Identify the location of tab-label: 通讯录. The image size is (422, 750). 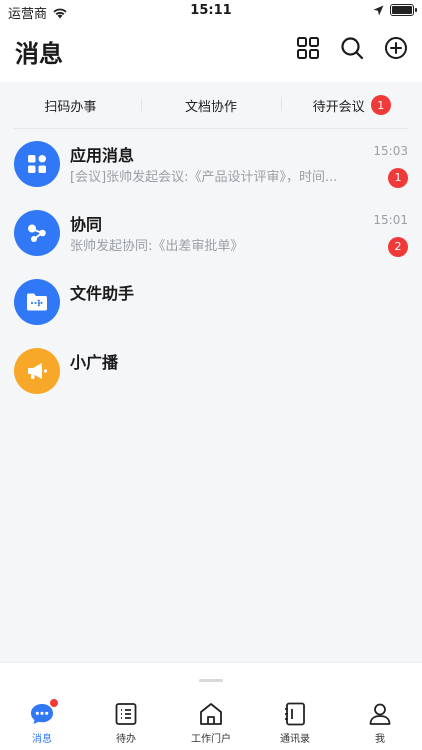
(295, 739).